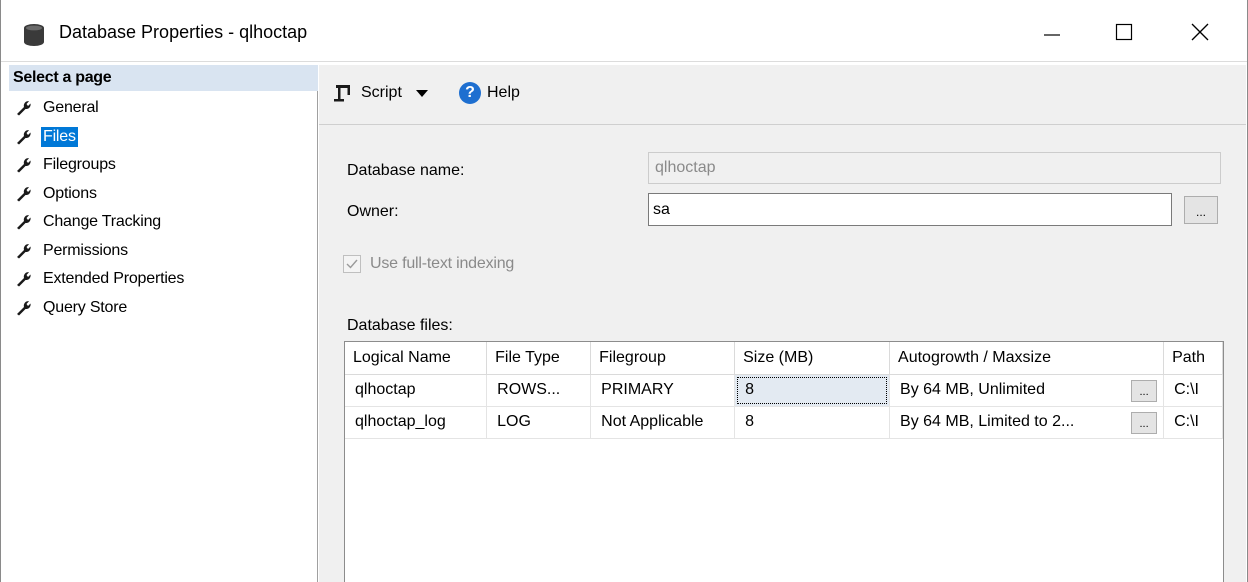 This screenshot has height=582, width=1248. I want to click on database-files-label: Database files:, so click(400, 325).